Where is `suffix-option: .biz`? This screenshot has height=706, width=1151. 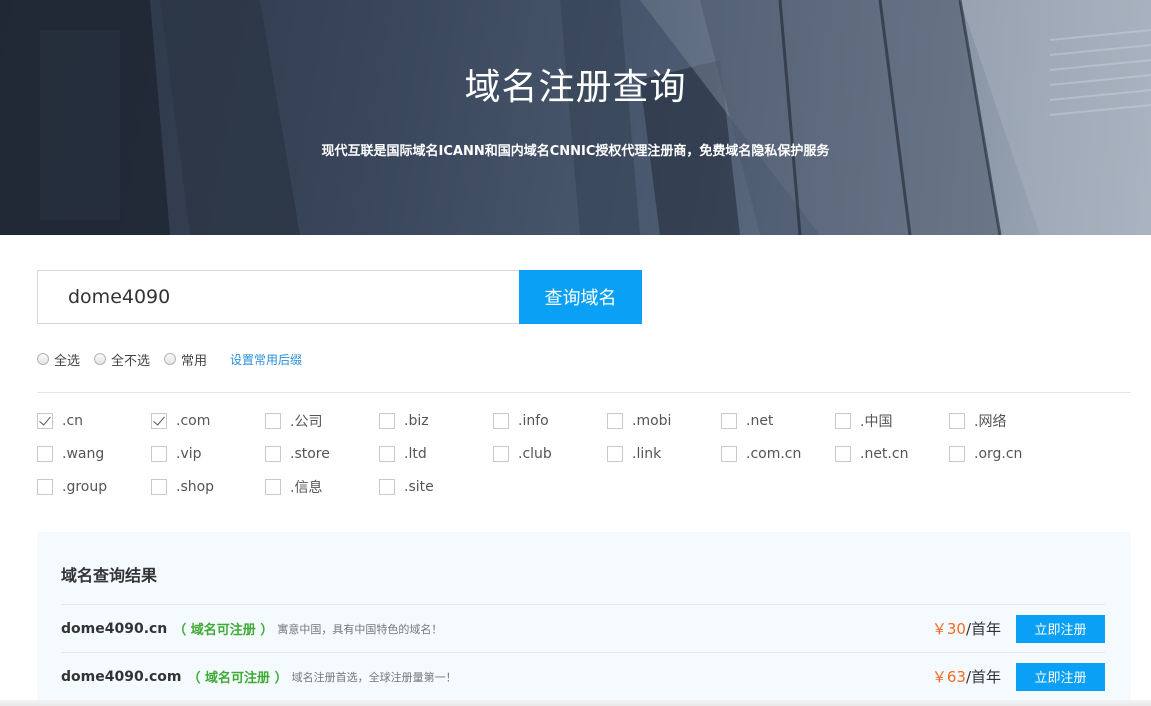 suffix-option: .biz is located at coordinates (404, 421).